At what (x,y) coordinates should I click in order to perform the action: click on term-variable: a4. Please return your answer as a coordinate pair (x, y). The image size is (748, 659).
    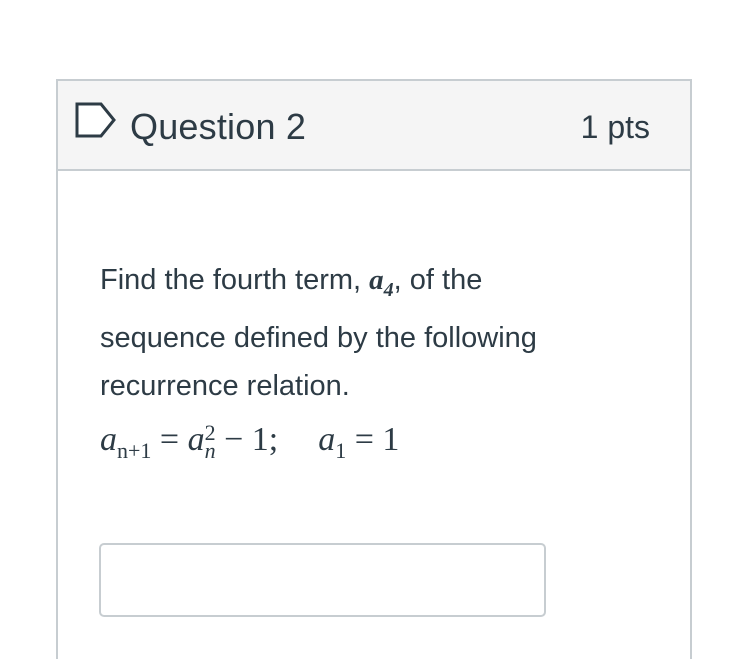
    Looking at the image, I should click on (381, 282).